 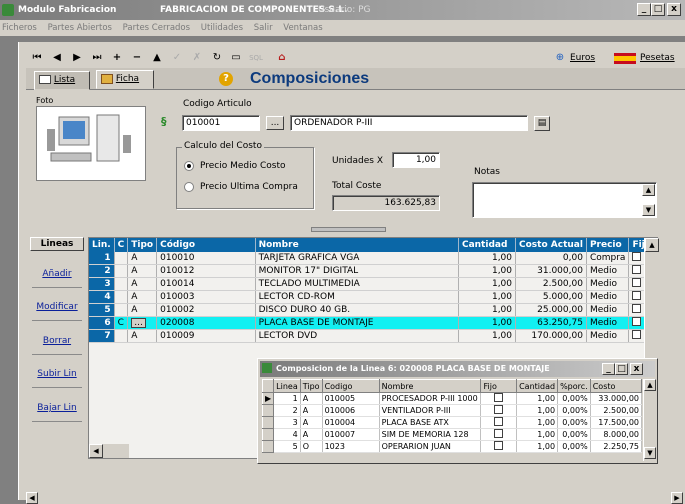 What do you see at coordinates (499, 386) in the screenshot?
I see `sub-col-fijo: Fijo` at bounding box center [499, 386].